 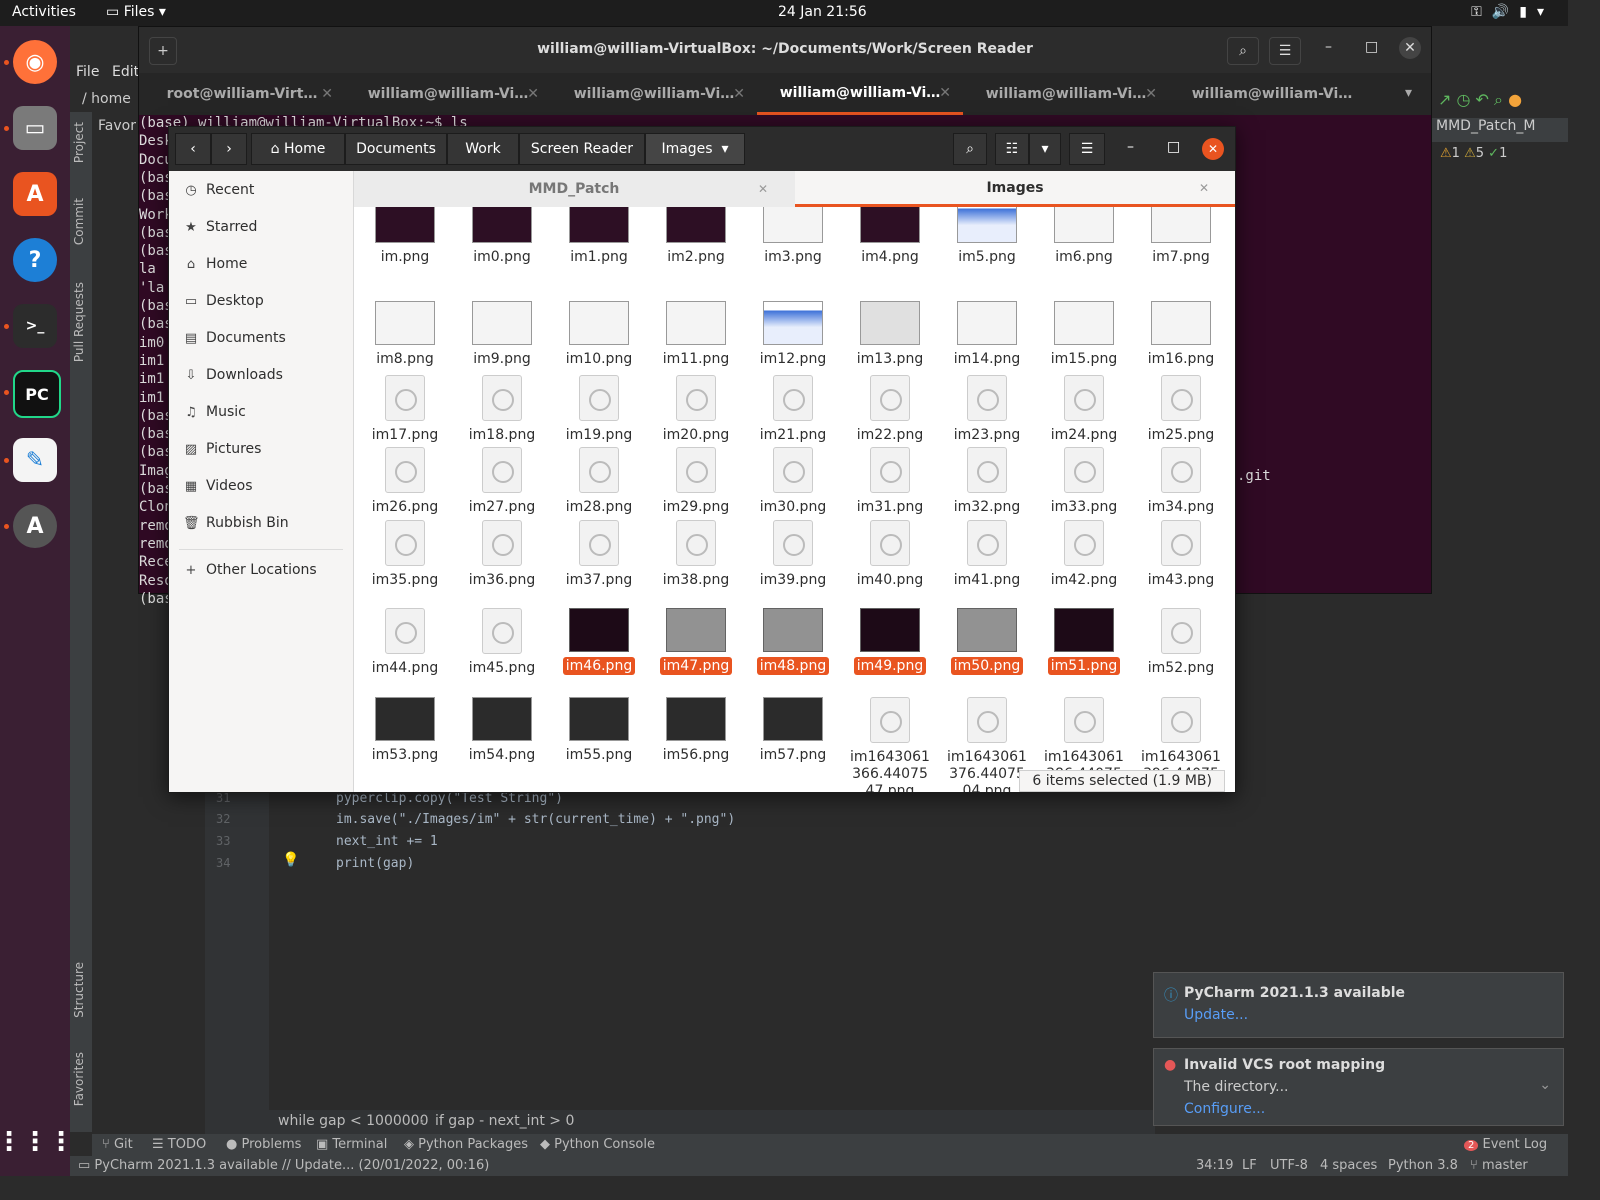 What do you see at coordinates (987, 641) in the screenshot?
I see `file-item: im50.png` at bounding box center [987, 641].